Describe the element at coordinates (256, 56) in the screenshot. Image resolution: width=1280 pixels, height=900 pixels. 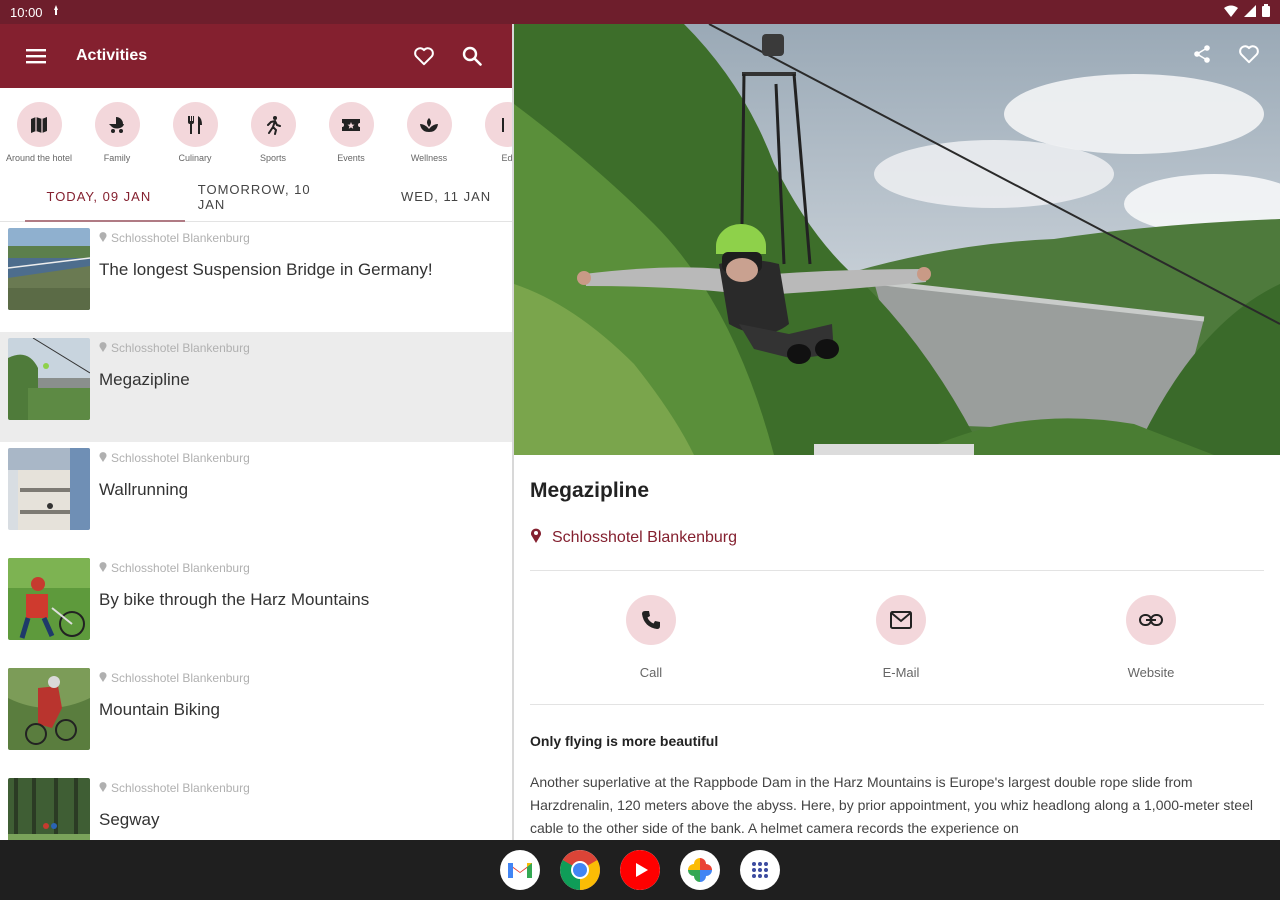
I see `app-bar: Activities` at that location.